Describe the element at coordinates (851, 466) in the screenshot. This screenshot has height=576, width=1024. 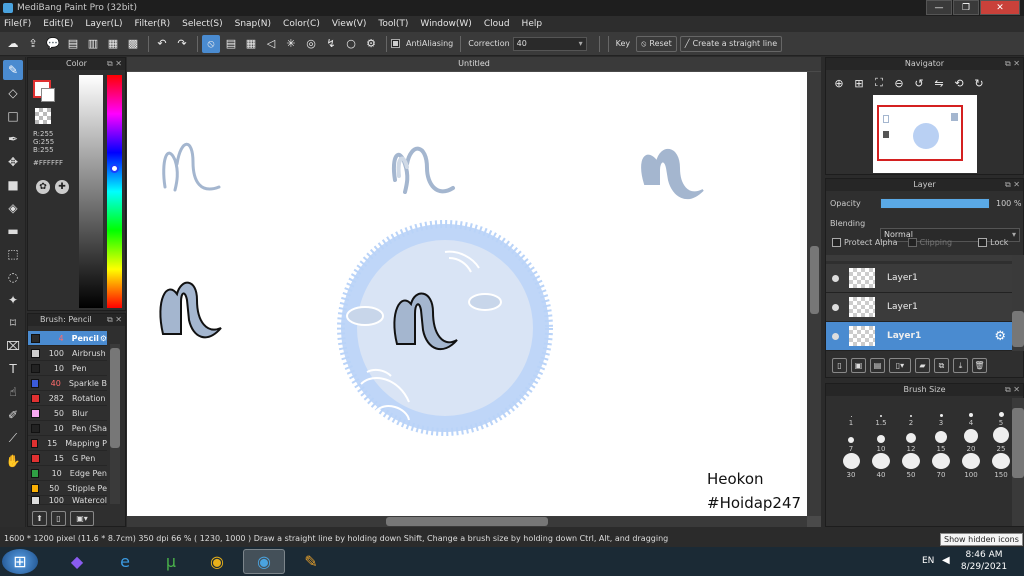
I see `brush-size-option: 30` at that location.